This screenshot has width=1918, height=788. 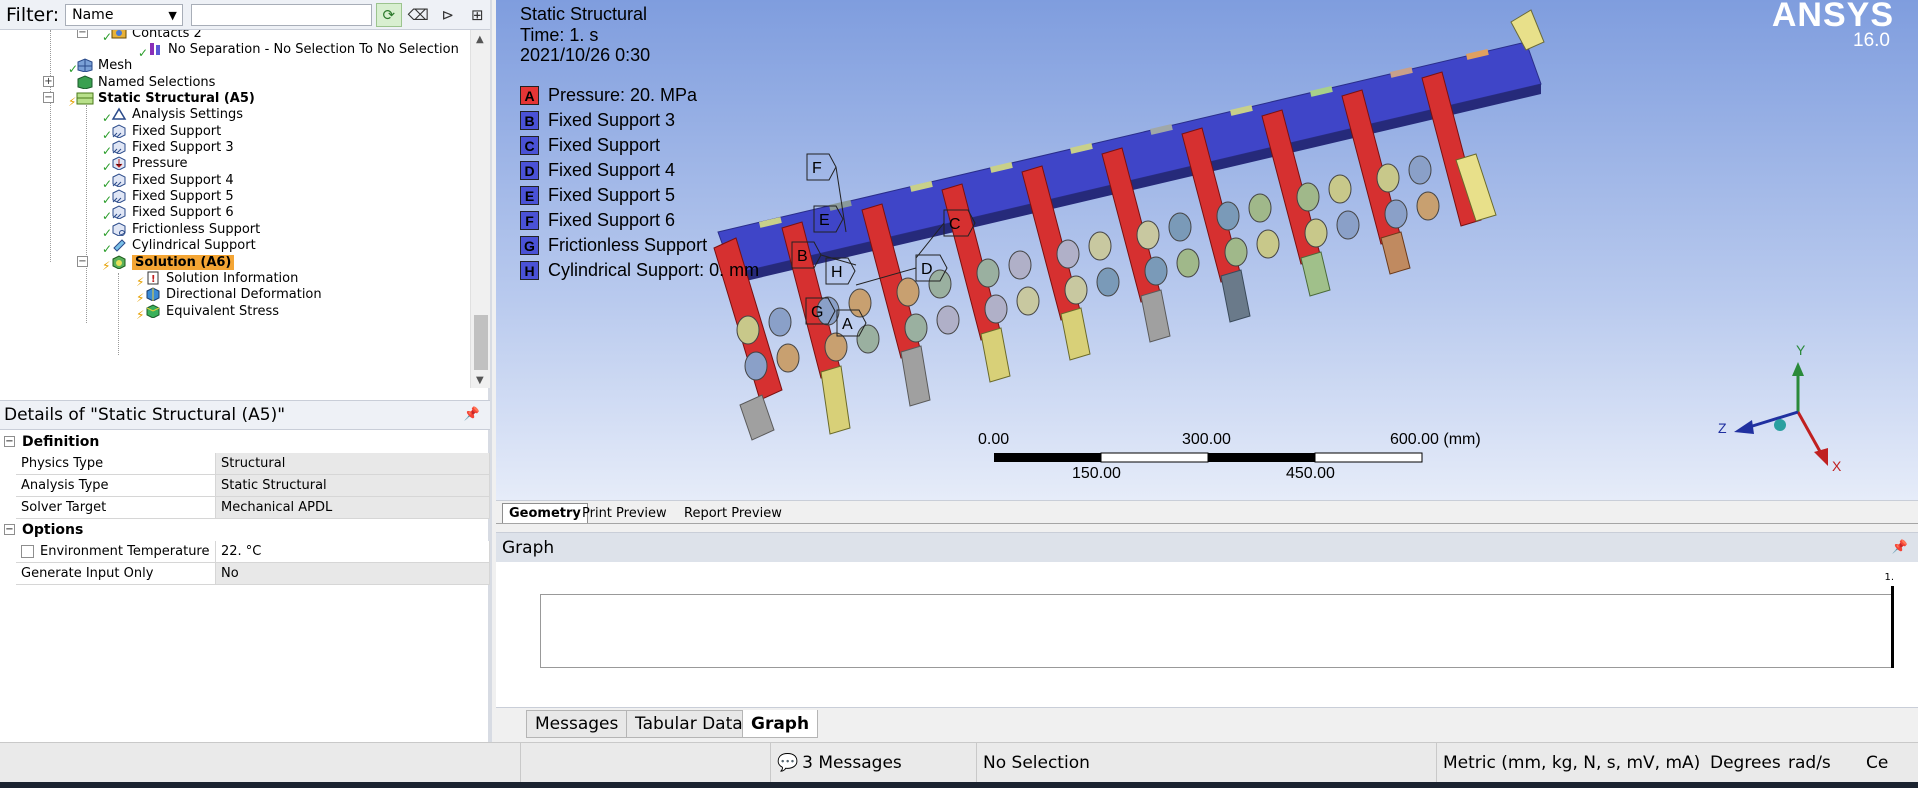 I want to click on analysis-title: Static Structural, so click(x=584, y=14).